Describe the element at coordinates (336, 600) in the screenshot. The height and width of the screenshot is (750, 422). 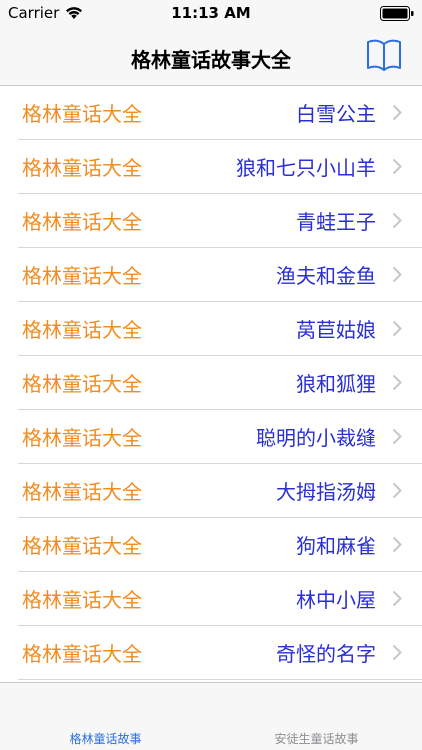
I see `list-item-title: 林中小屋` at that location.